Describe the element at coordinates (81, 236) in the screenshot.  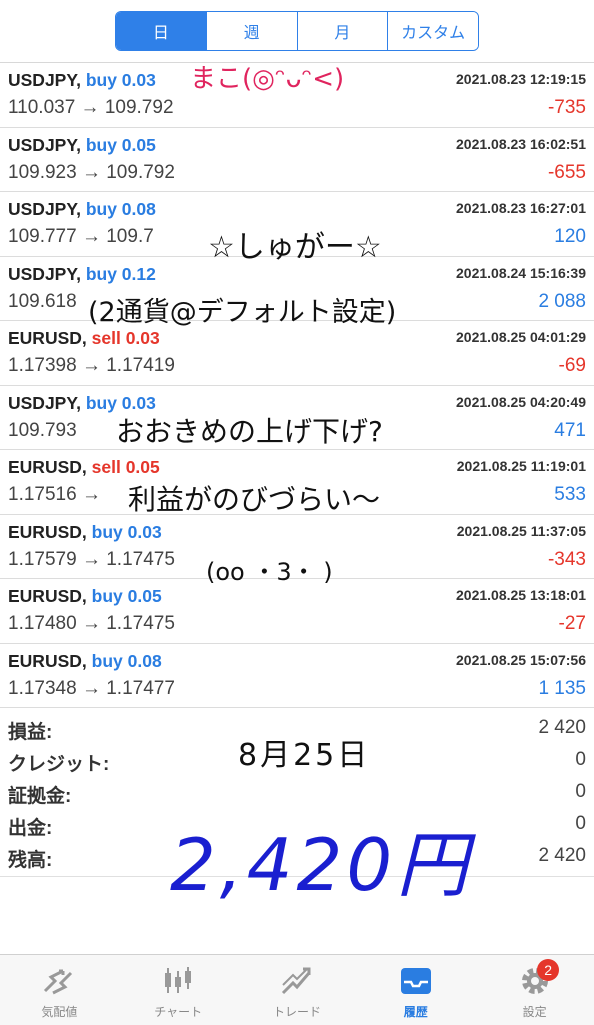
I see `deal-prices: 109.777 → 109.7` at that location.